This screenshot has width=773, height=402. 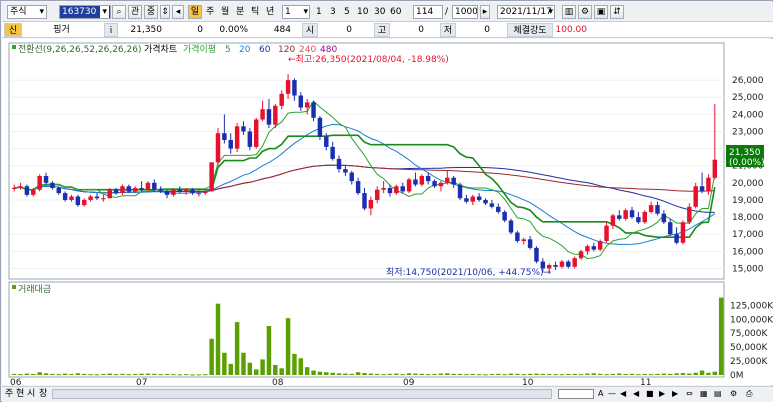 I want to click on total-count-value: 1000, so click(x=466, y=12).